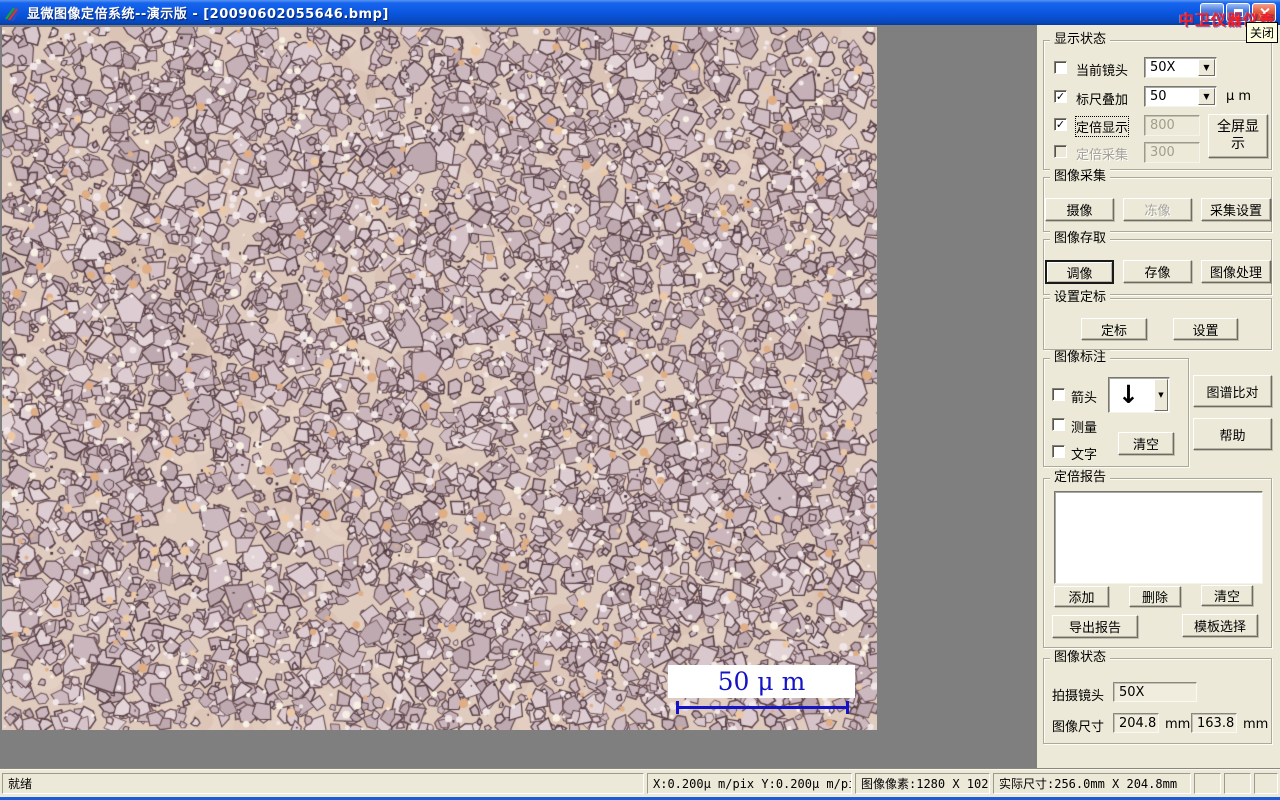 The width and height of the screenshot is (1280, 800). Describe the element at coordinates (1084, 398) in the screenshot. I see `arrow-label: 箭头` at that location.